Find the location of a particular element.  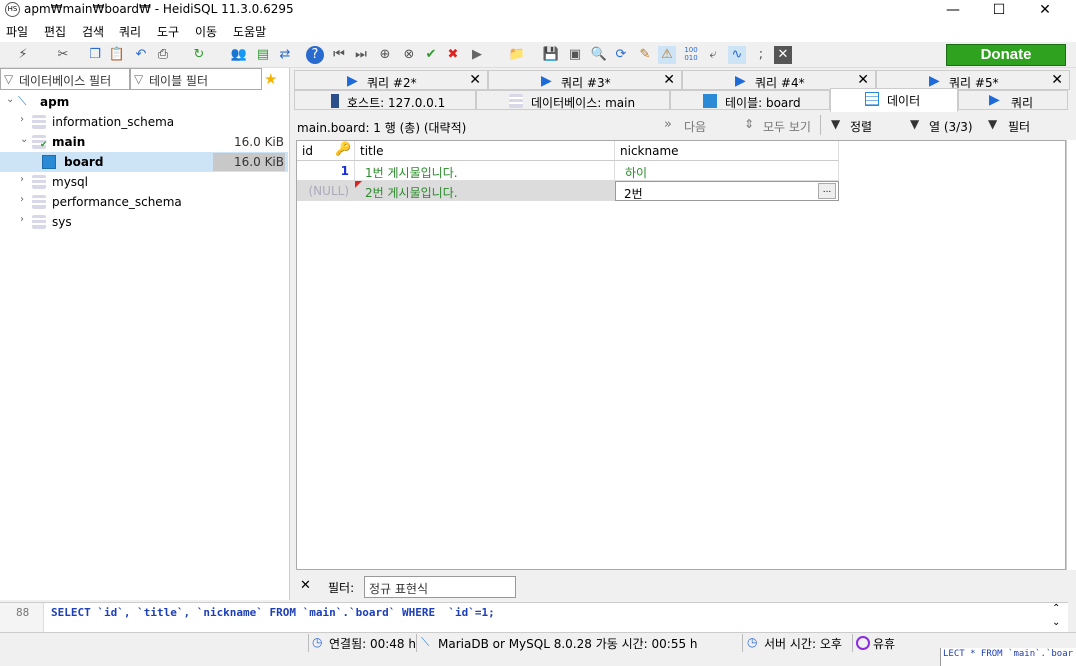

menu-help: 도움말 is located at coordinates (249, 31).